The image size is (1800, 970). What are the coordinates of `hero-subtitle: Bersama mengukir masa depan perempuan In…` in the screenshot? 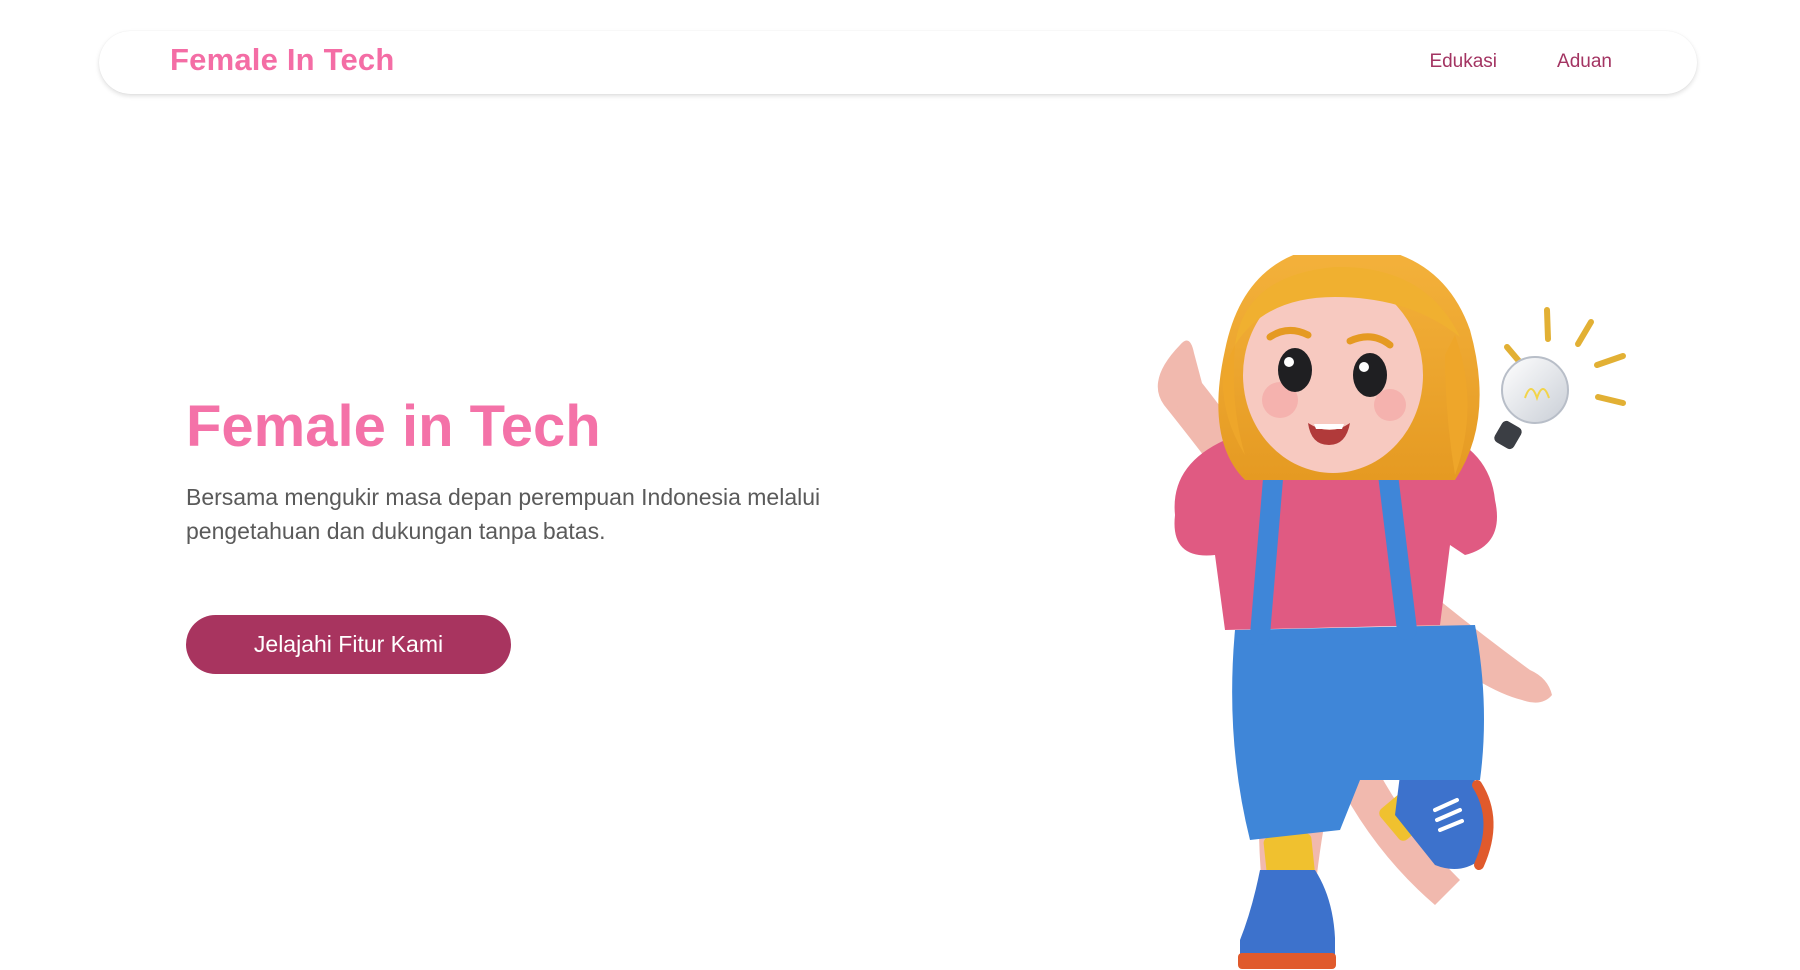 It's located at (503, 514).